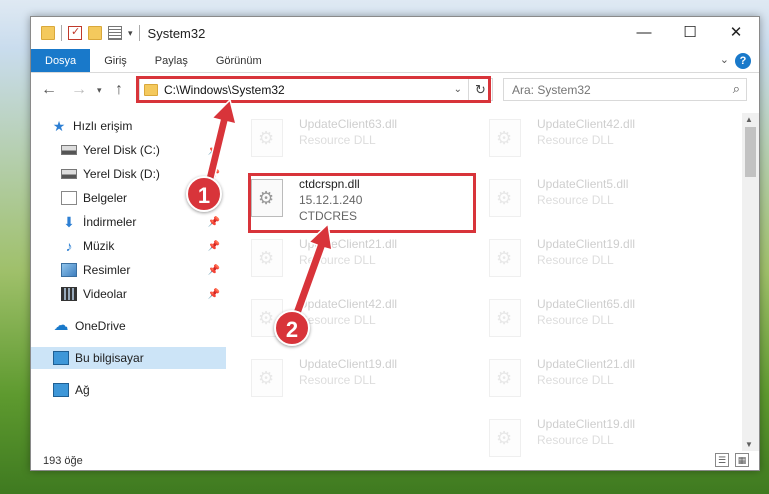  I want to click on file-tile: UpdateClient5.dll Resource DLL, so click(589, 198).